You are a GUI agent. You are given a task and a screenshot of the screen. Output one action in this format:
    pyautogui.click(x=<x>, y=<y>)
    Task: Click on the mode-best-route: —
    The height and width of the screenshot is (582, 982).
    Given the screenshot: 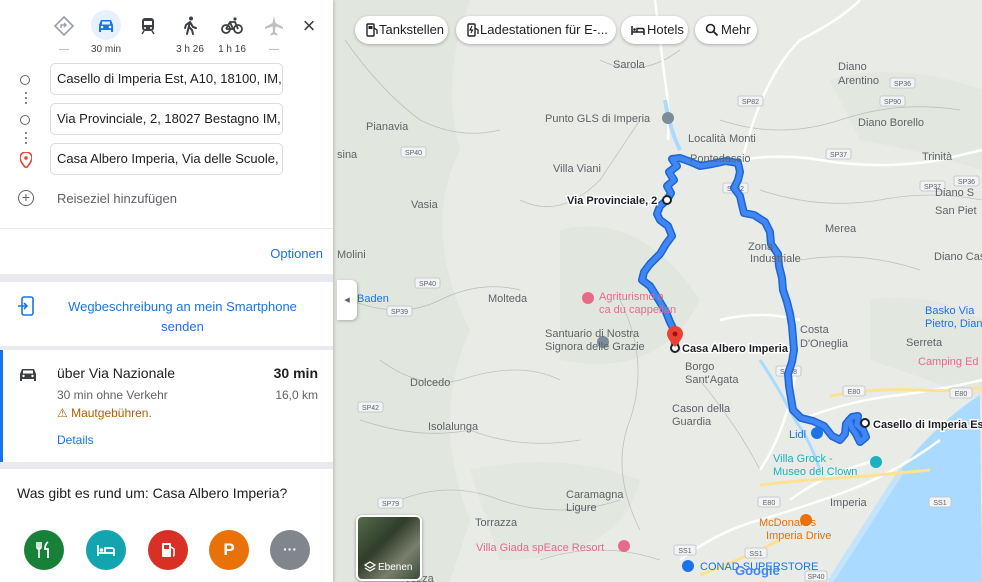 What is the action you would take?
    pyautogui.click(x=64, y=31)
    